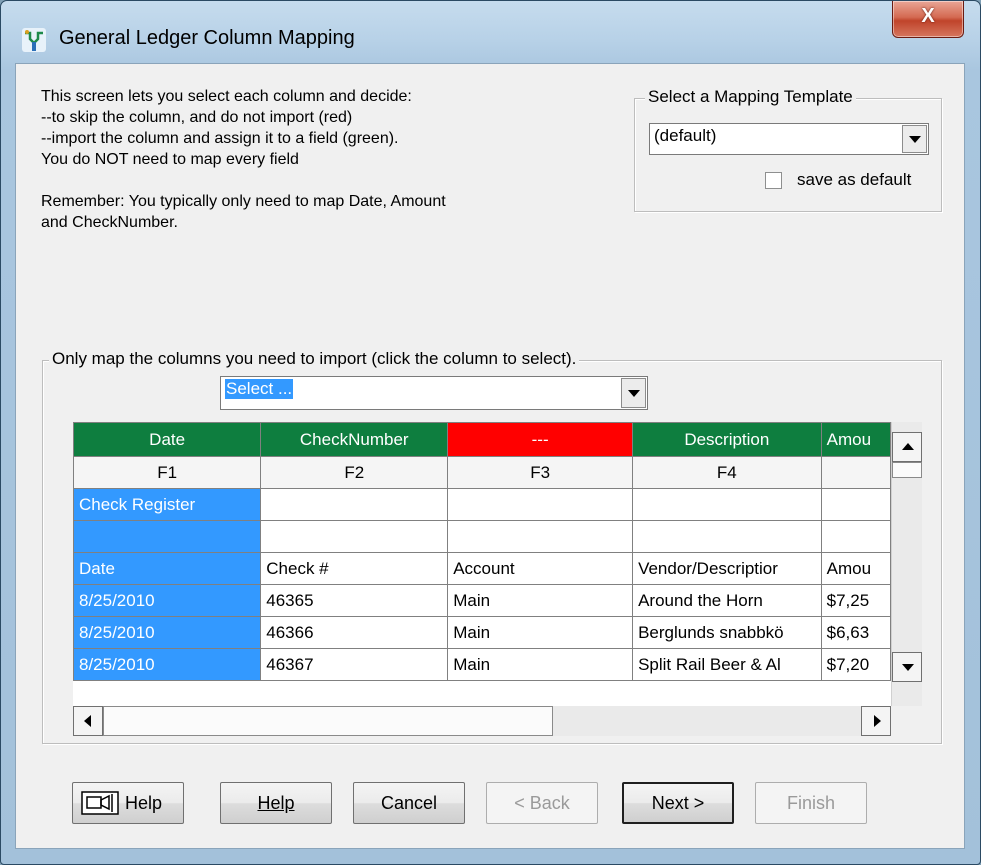 The width and height of the screenshot is (981, 865). I want to click on arrow-down-icon, so click(908, 667).